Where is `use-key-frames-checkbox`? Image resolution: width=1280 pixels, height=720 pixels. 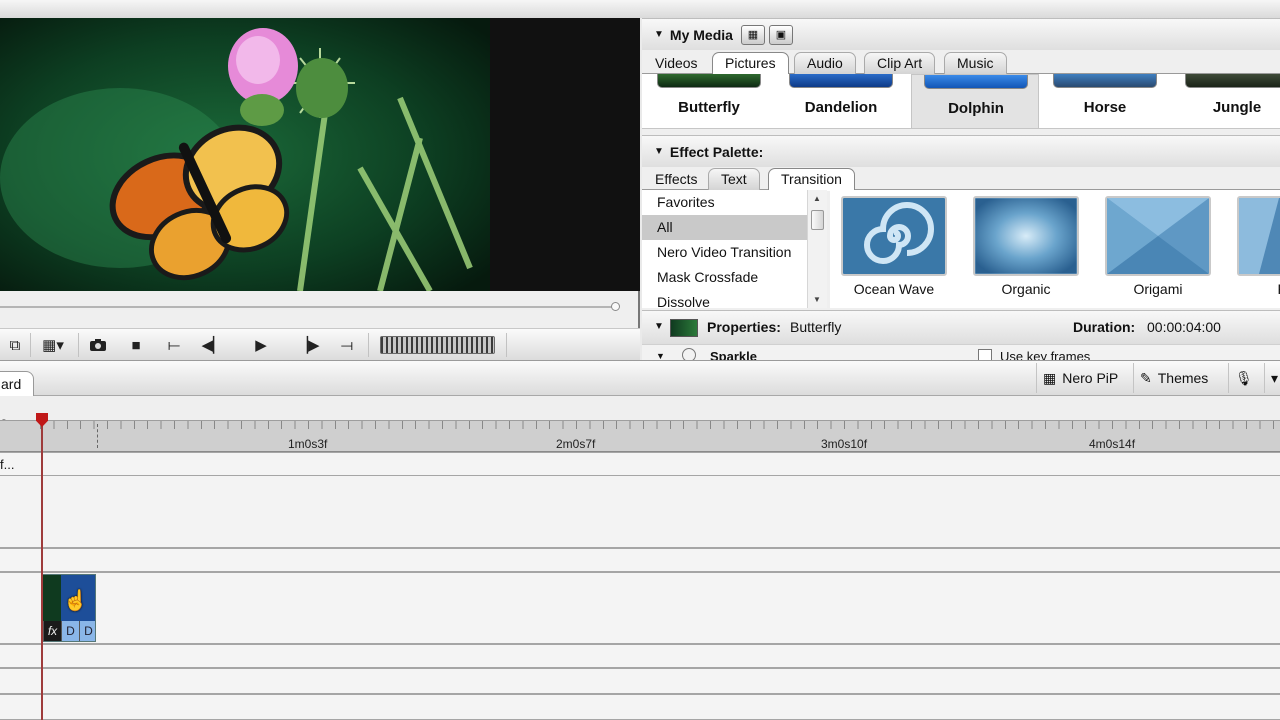 use-key-frames-checkbox is located at coordinates (985, 354).